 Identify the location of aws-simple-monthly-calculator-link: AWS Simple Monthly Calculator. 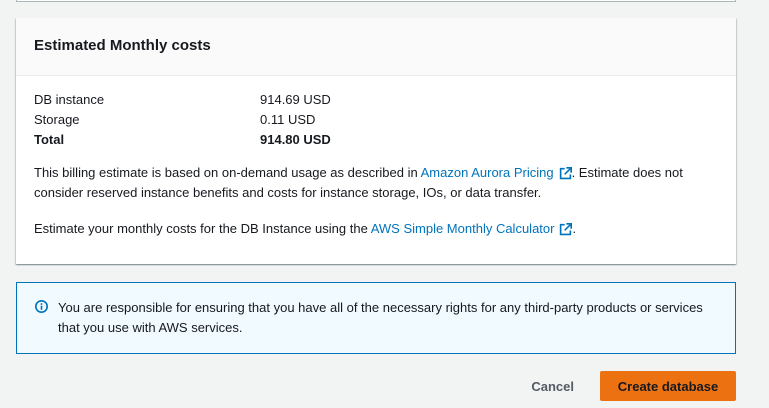
(472, 228).